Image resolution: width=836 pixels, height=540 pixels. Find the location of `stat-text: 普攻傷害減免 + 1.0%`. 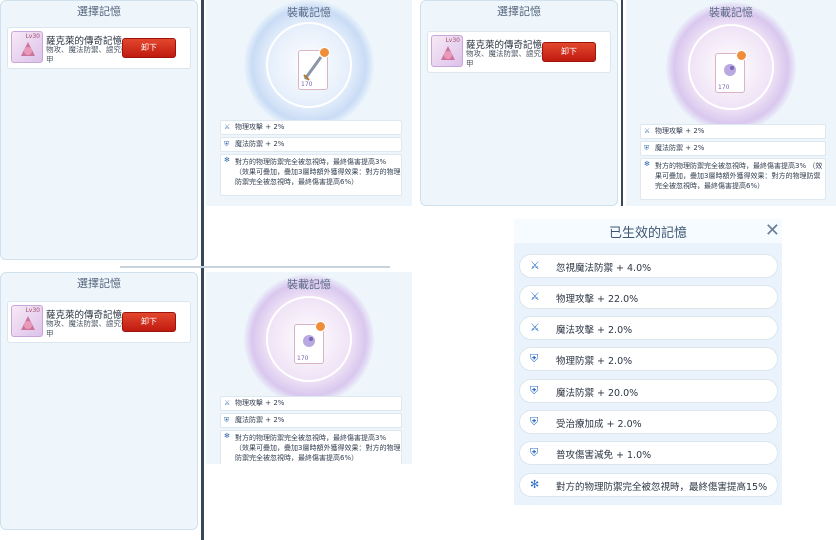

stat-text: 普攻傷害減免 + 1.0% is located at coordinates (604, 455).